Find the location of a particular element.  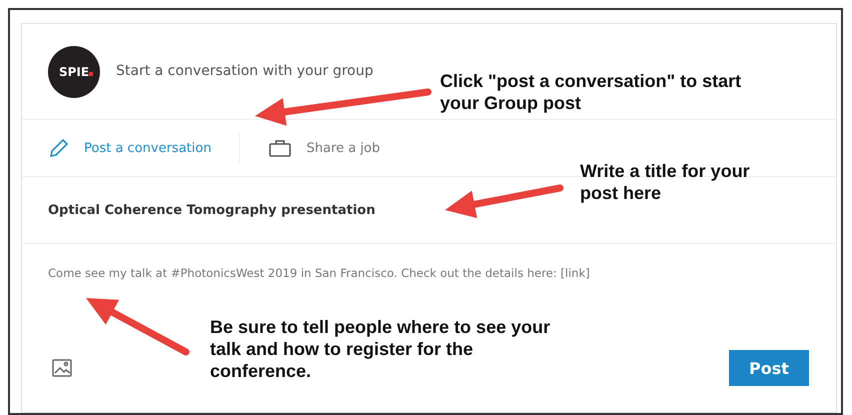

conversation-prompt: Start a conversation with your group is located at coordinates (245, 70).